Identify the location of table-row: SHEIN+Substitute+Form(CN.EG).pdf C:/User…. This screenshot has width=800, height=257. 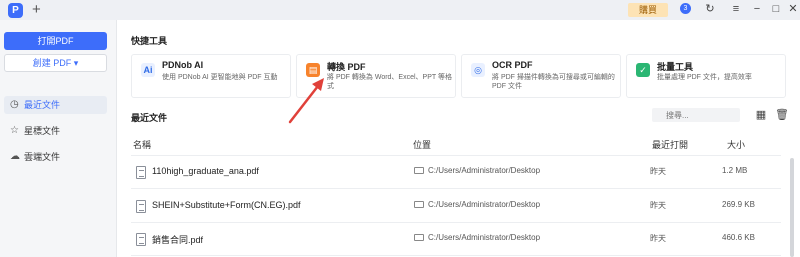
(456, 206).